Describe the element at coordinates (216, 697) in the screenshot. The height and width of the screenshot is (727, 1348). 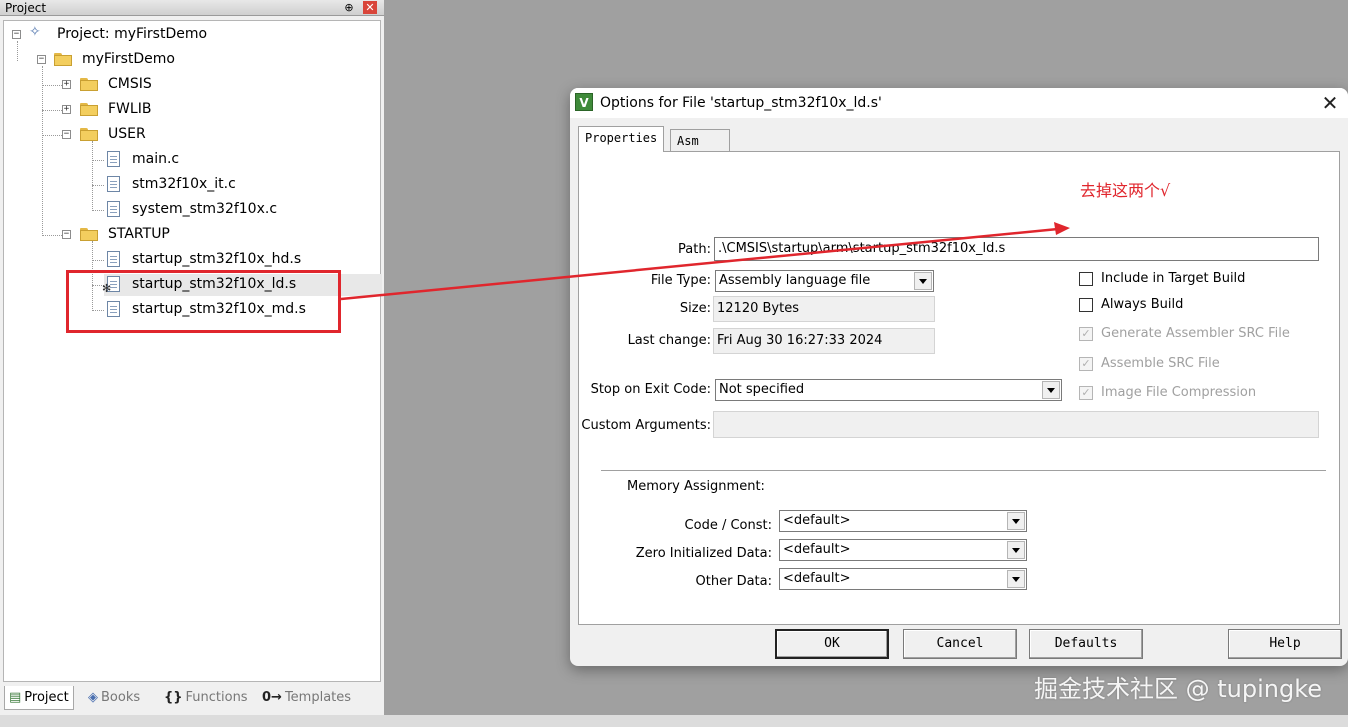
I see `tab-label: Functions` at that location.